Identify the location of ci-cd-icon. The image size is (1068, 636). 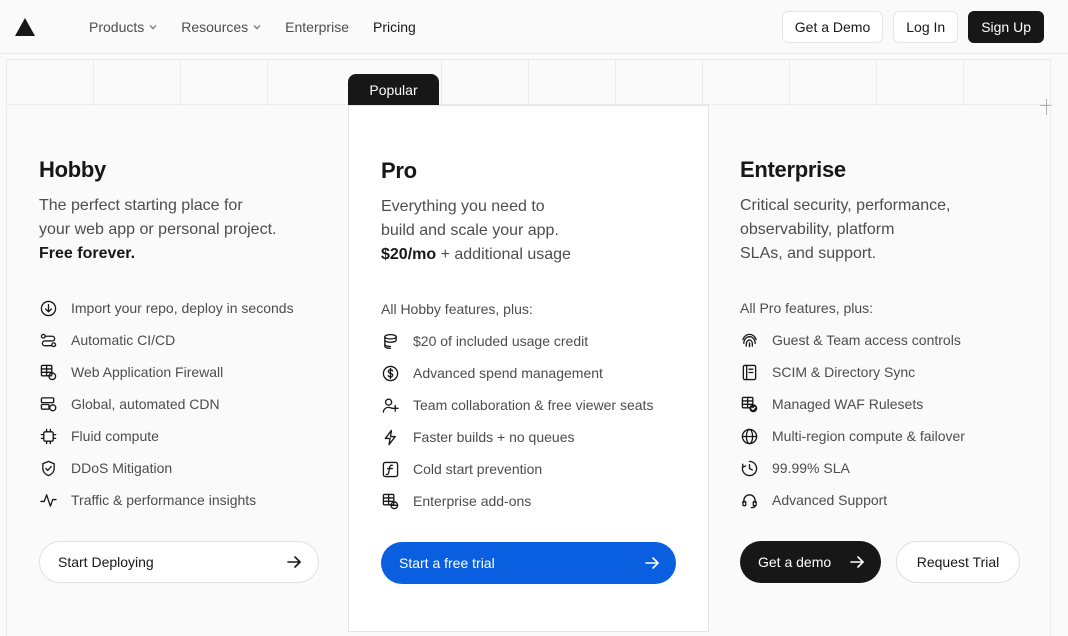
(48, 340).